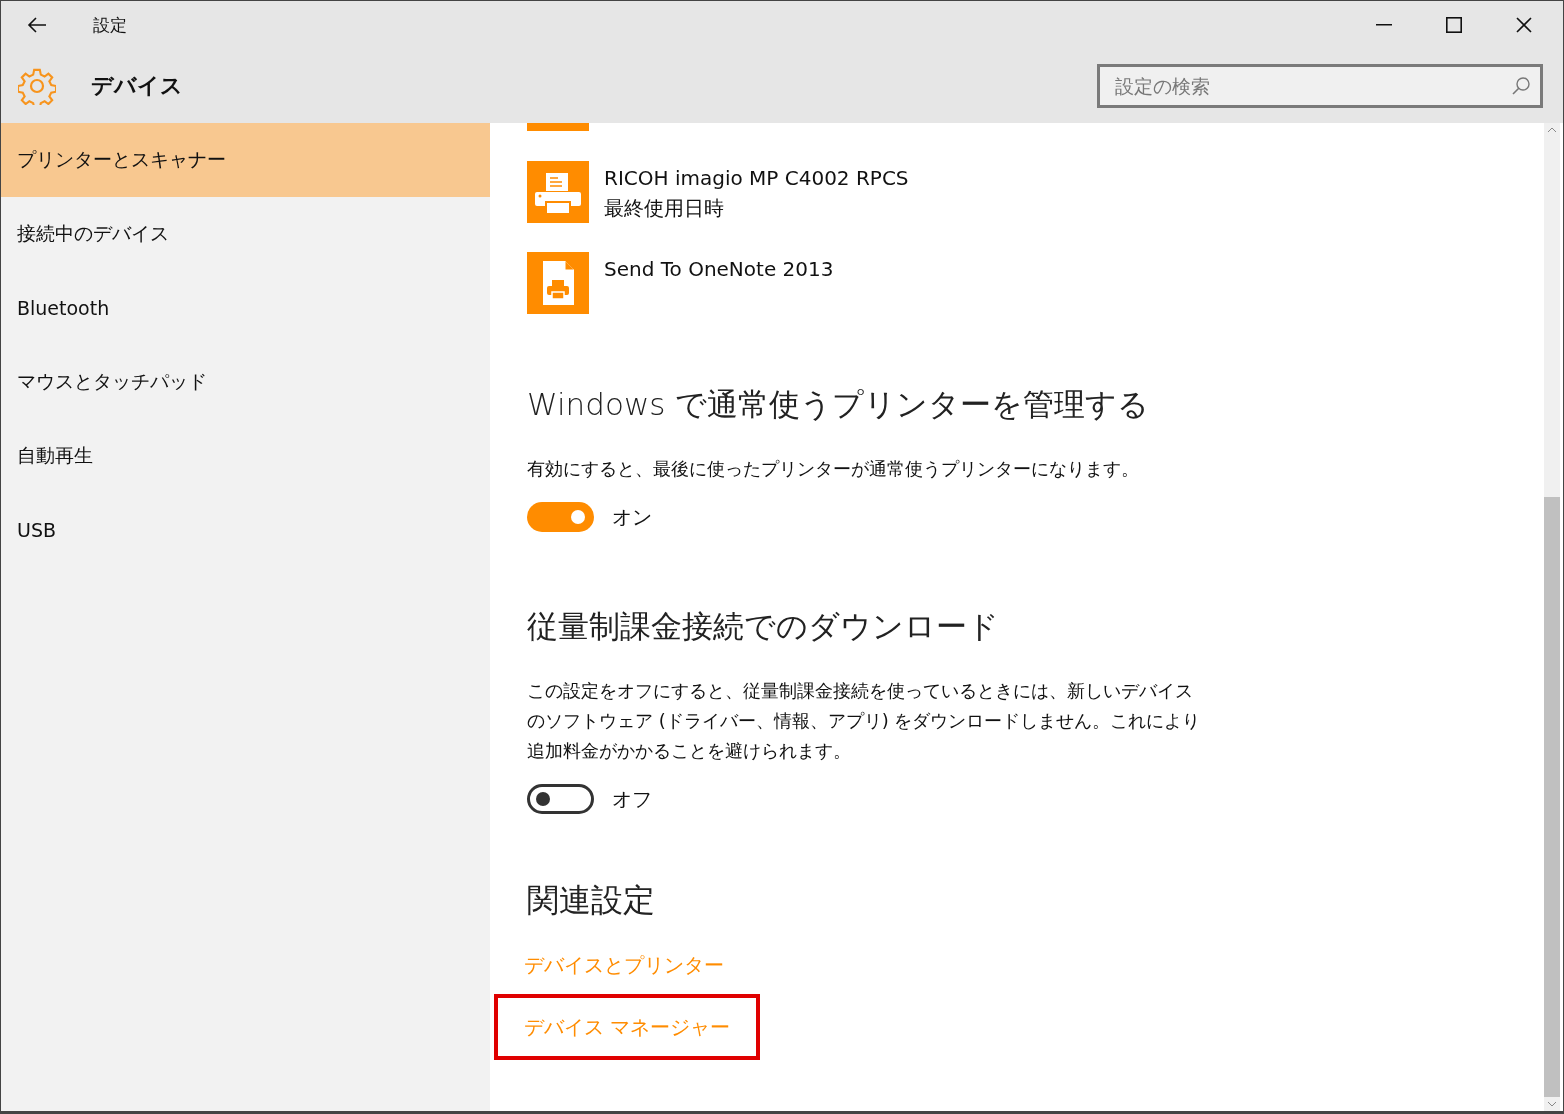  Describe the element at coordinates (839, 404) in the screenshot. I see `section-heading: Windows で通常使うプリンターを管理する` at that location.